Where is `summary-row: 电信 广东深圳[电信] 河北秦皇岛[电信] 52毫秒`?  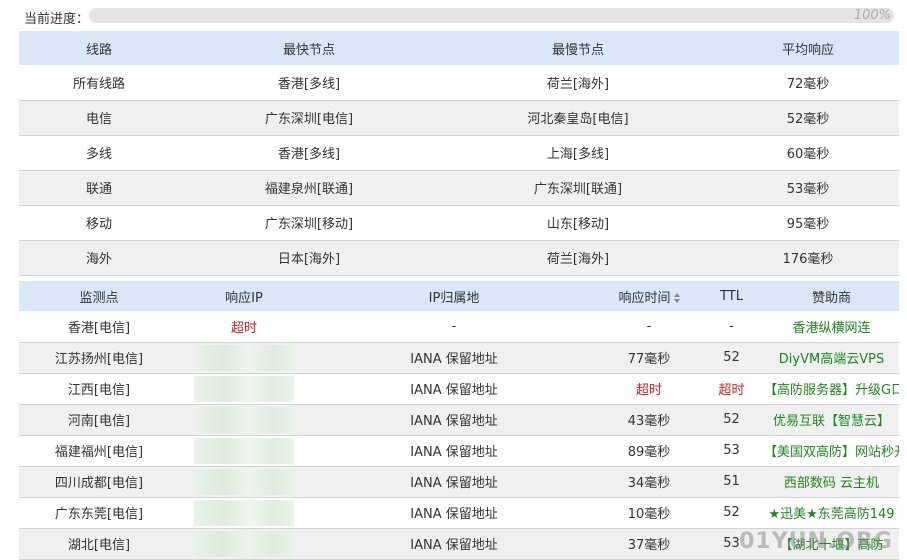 summary-row: 电信 广东深圳[电信] 河北秦皇岛[电信] 52毫秒 is located at coordinates (459, 117).